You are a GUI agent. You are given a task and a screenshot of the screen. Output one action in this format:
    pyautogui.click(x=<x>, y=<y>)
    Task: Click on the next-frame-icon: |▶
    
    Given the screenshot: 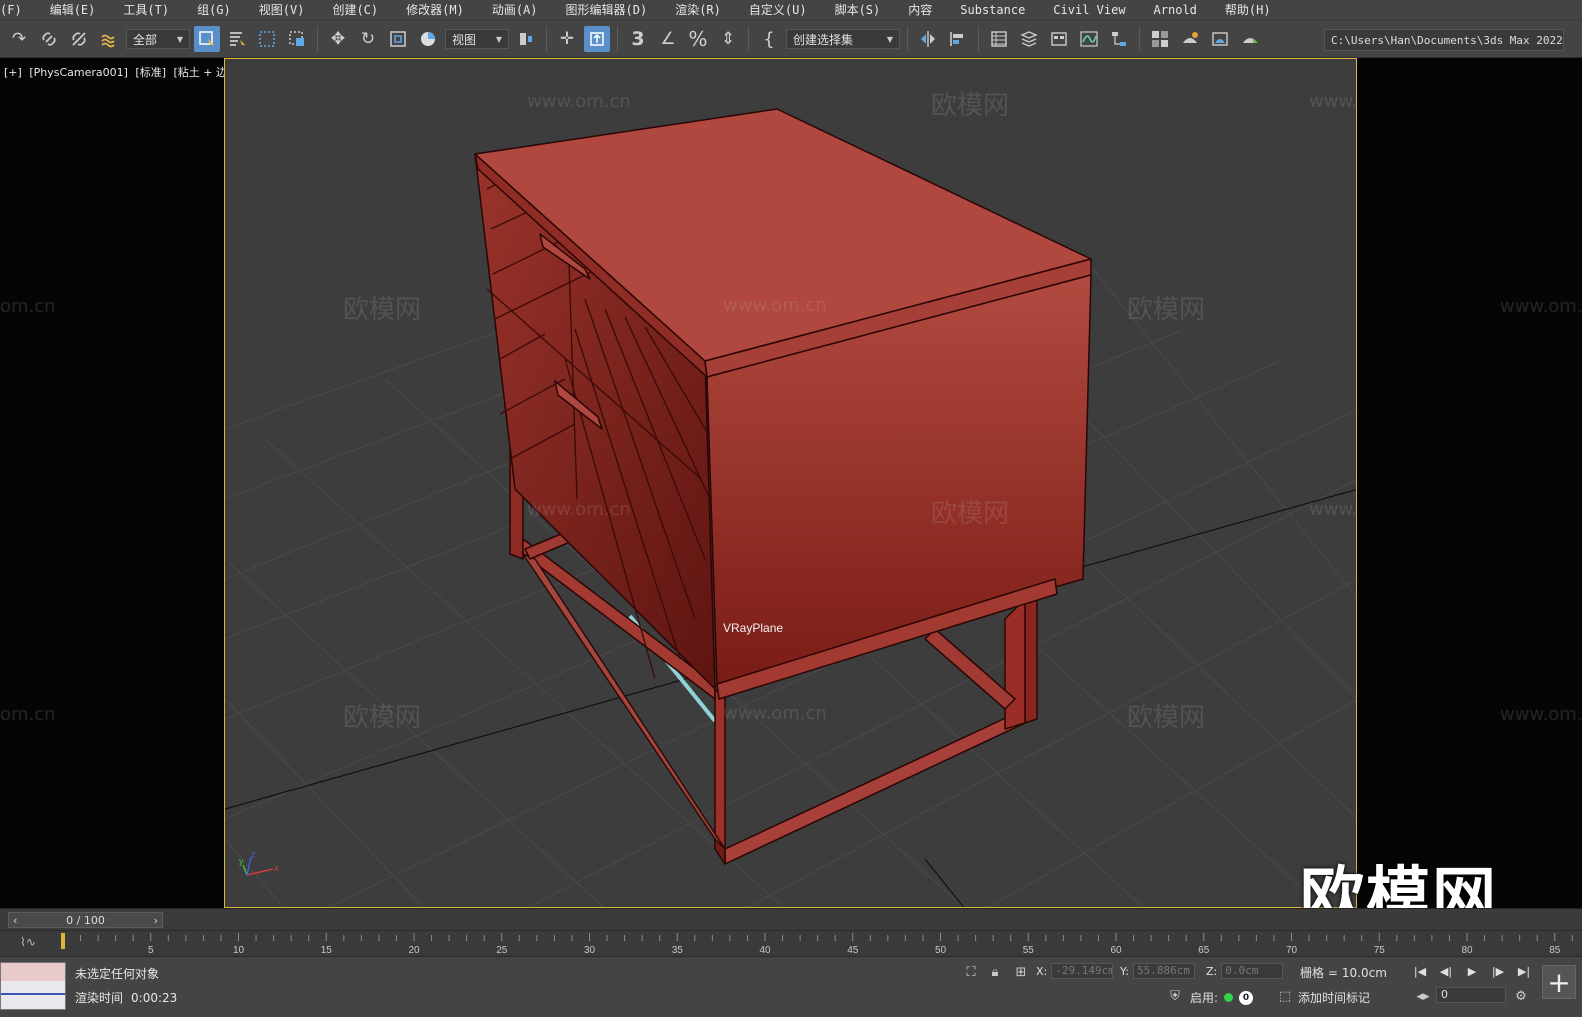 What is the action you would take?
    pyautogui.click(x=1498, y=971)
    